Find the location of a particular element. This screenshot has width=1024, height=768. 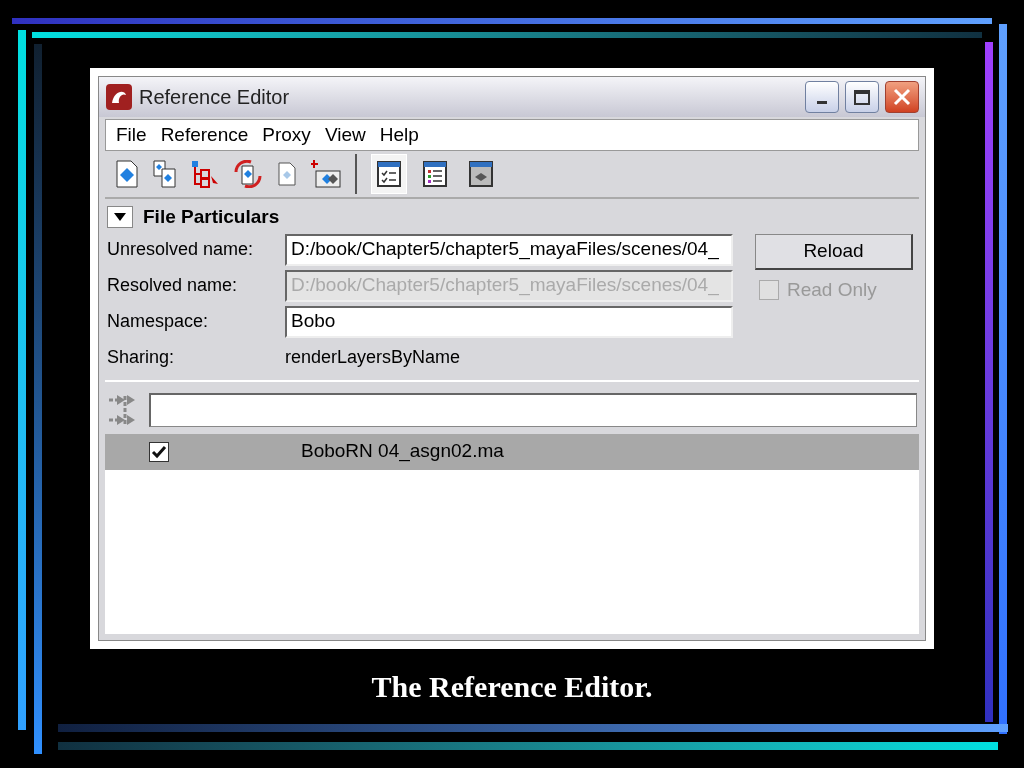

close-icon is located at coordinates (902, 97).